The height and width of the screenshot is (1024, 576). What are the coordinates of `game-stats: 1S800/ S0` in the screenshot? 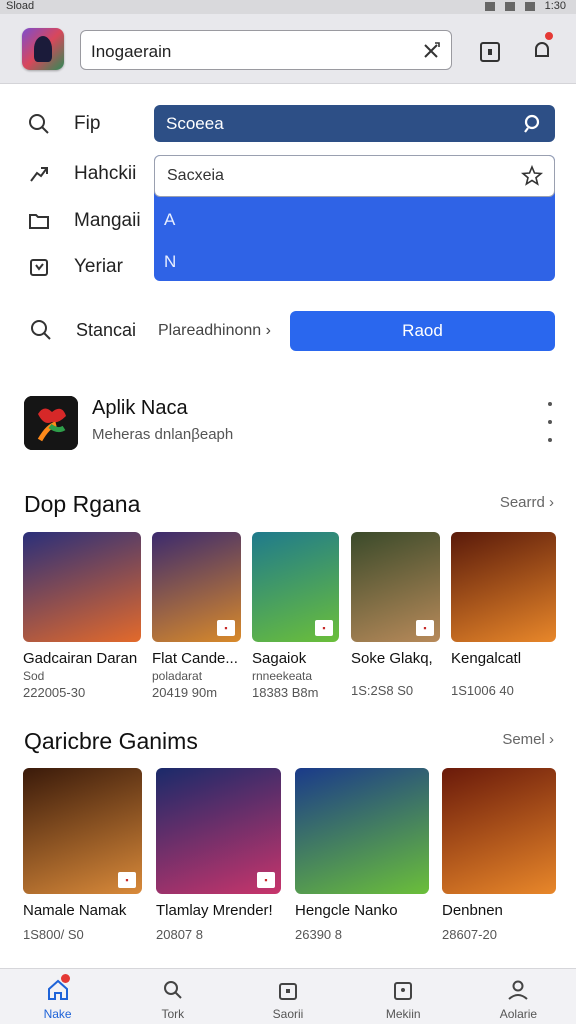 It's located at (53, 934).